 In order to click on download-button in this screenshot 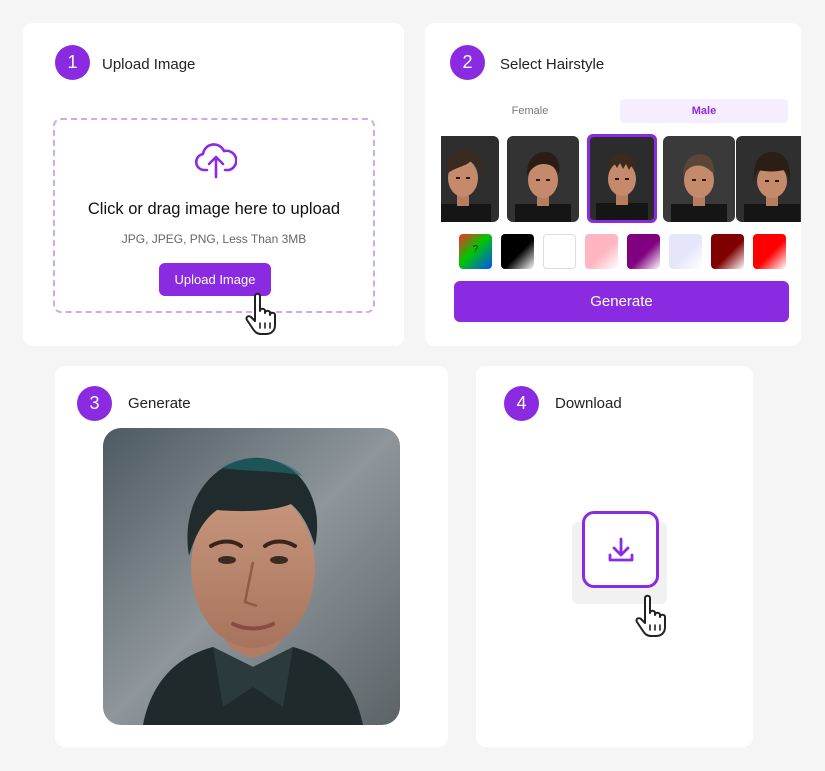, I will do `click(620, 549)`.